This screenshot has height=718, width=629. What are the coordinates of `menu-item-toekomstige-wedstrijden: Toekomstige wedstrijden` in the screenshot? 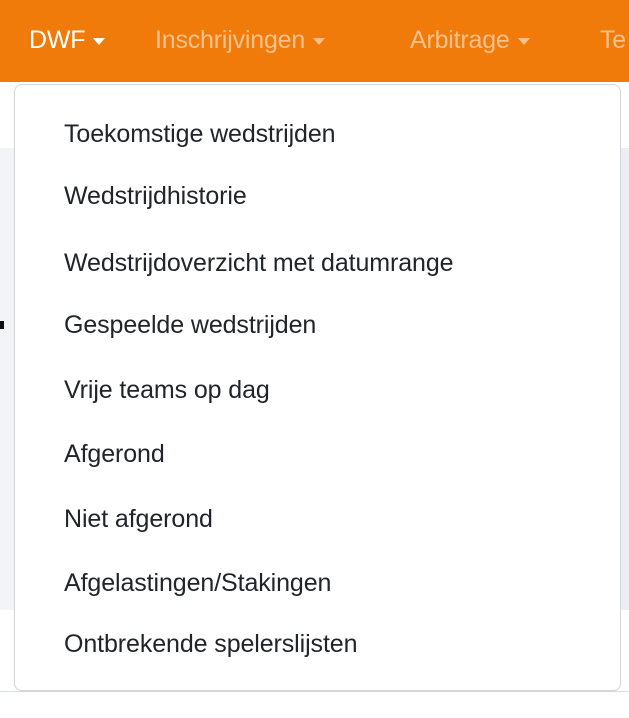 It's located at (200, 134).